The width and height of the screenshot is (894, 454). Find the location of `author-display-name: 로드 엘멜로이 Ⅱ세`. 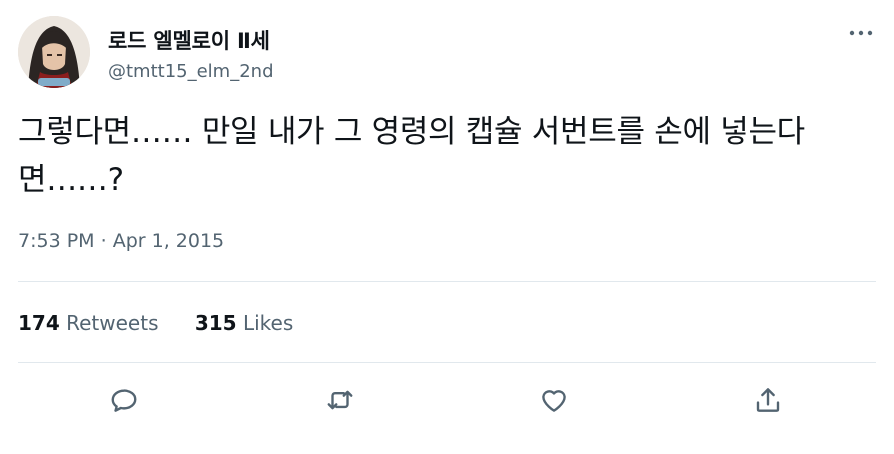

author-display-name: 로드 엘멜로이 Ⅱ세 is located at coordinates (189, 40).